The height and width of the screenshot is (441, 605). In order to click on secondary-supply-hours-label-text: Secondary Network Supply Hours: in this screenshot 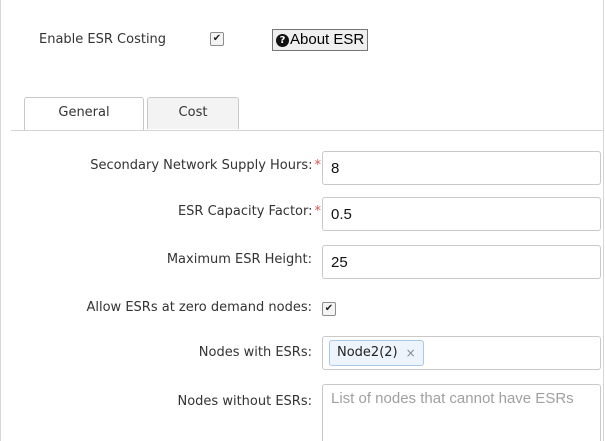, I will do `click(201, 165)`.